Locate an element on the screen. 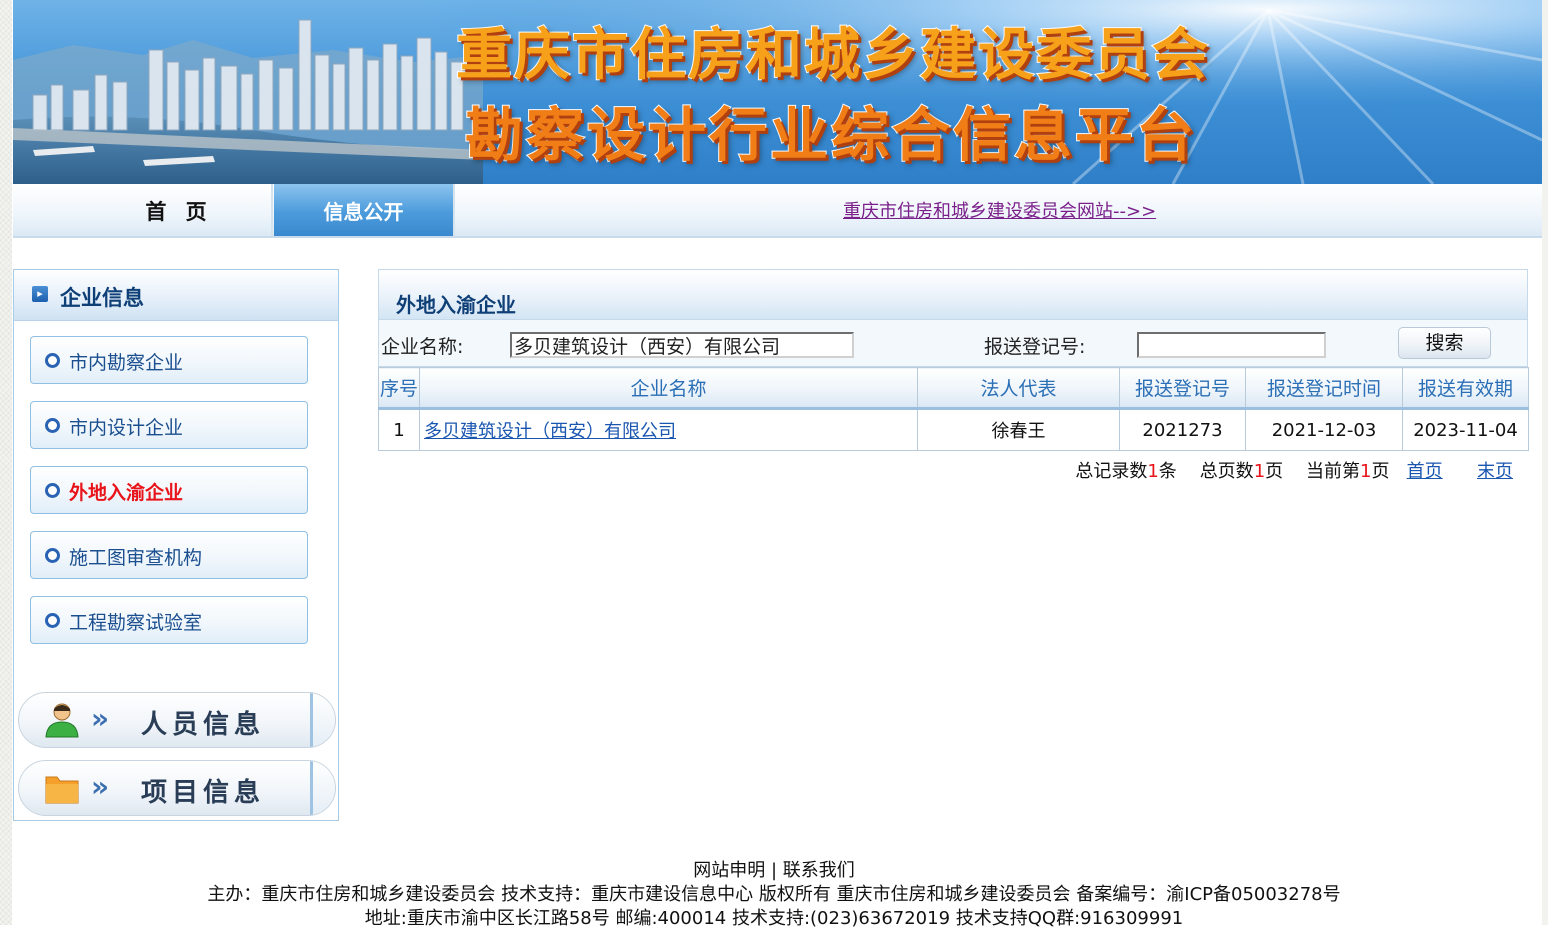  enterprise-name-input is located at coordinates (682, 345).